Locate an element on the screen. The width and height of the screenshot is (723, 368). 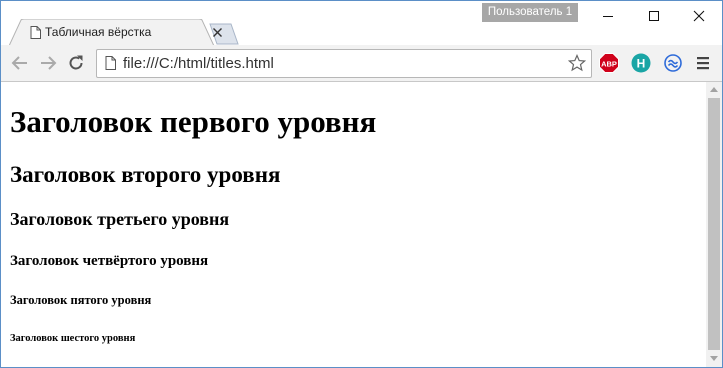
scrollbar-thumb is located at coordinates (714, 224).